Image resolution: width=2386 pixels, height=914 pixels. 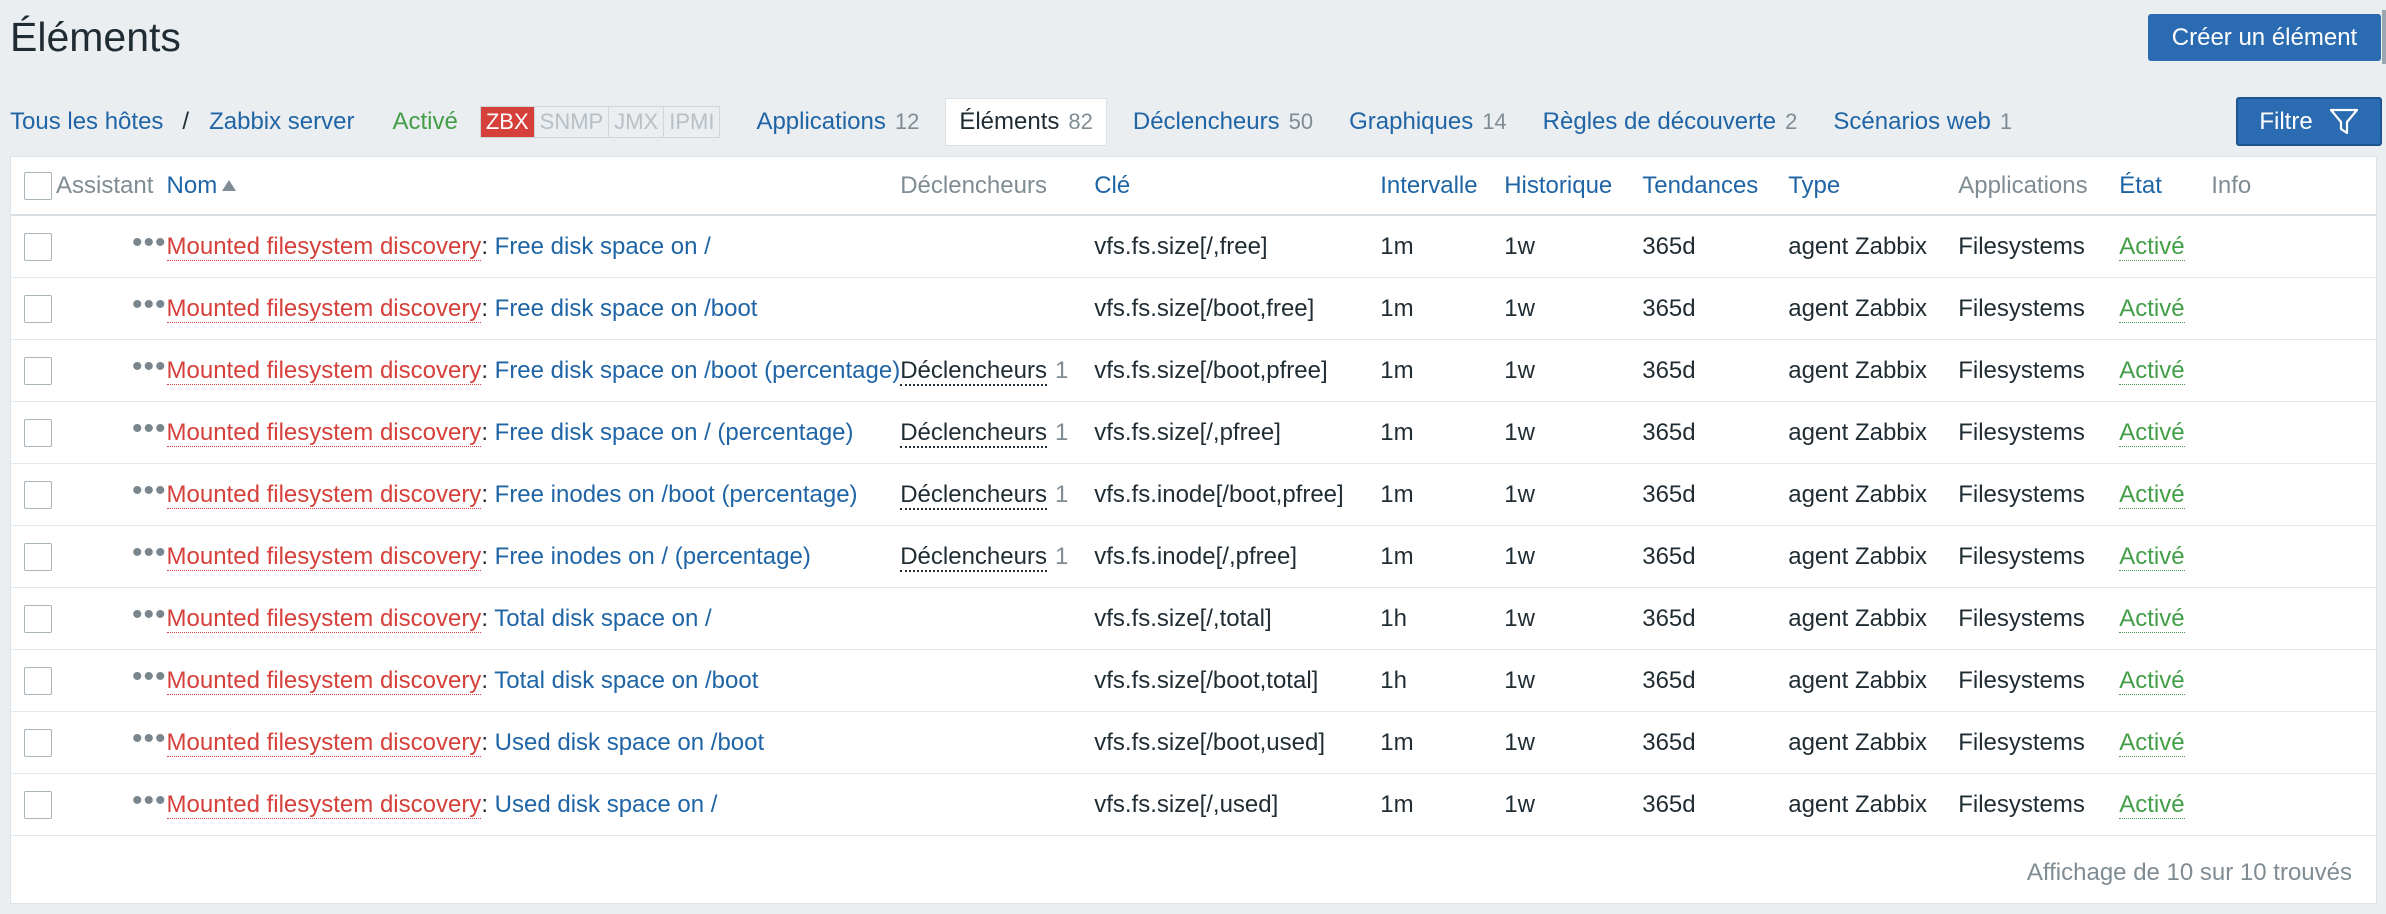 I want to click on cell-key: vfs.fs.size[/,pfree], so click(x=1237, y=432).